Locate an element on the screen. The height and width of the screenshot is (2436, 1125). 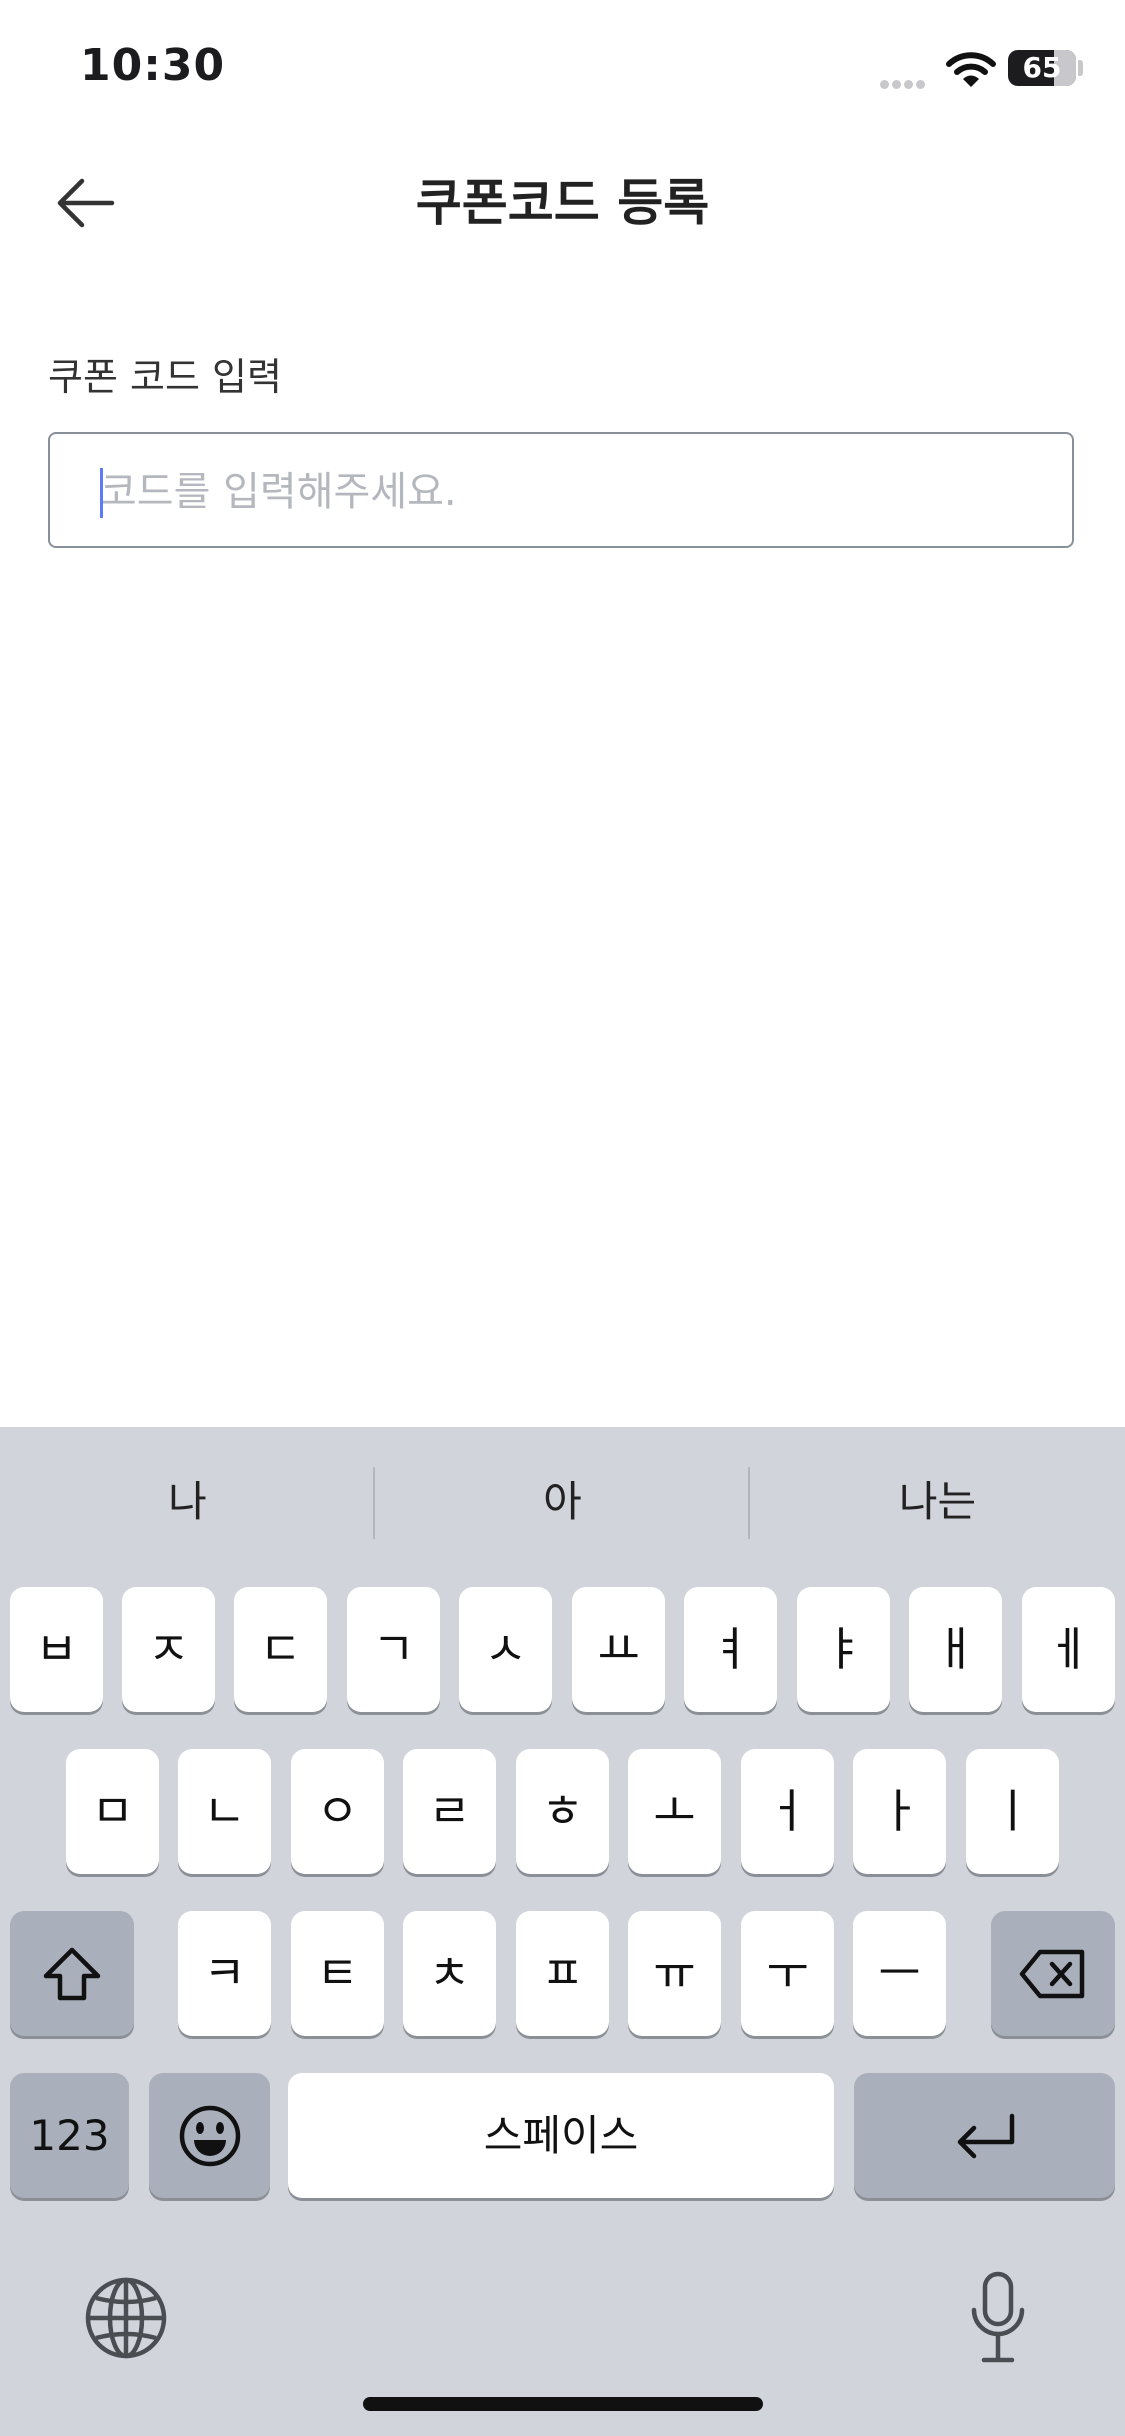
key-eu: ㅡ is located at coordinates (899, 1973).